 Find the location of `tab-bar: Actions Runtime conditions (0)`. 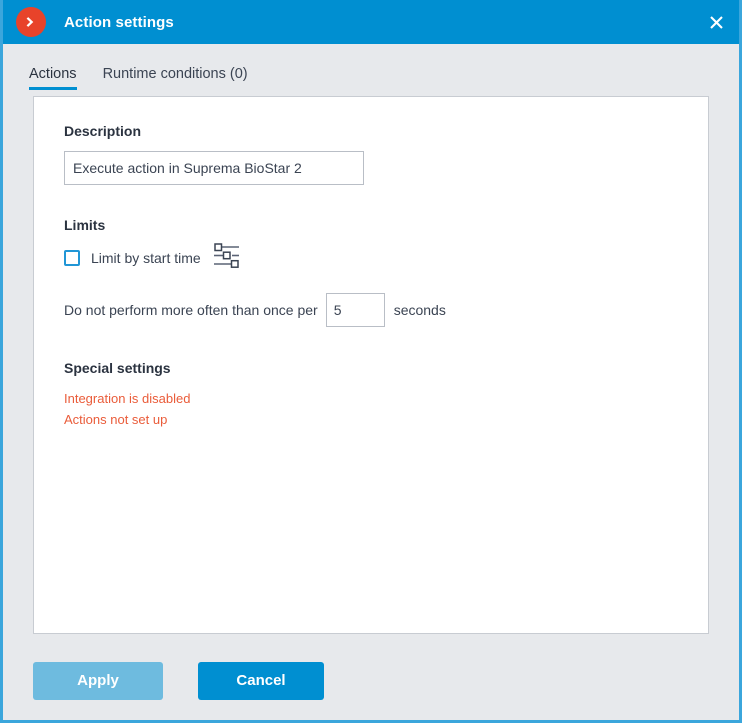

tab-bar: Actions Runtime conditions (0) is located at coordinates (371, 67).